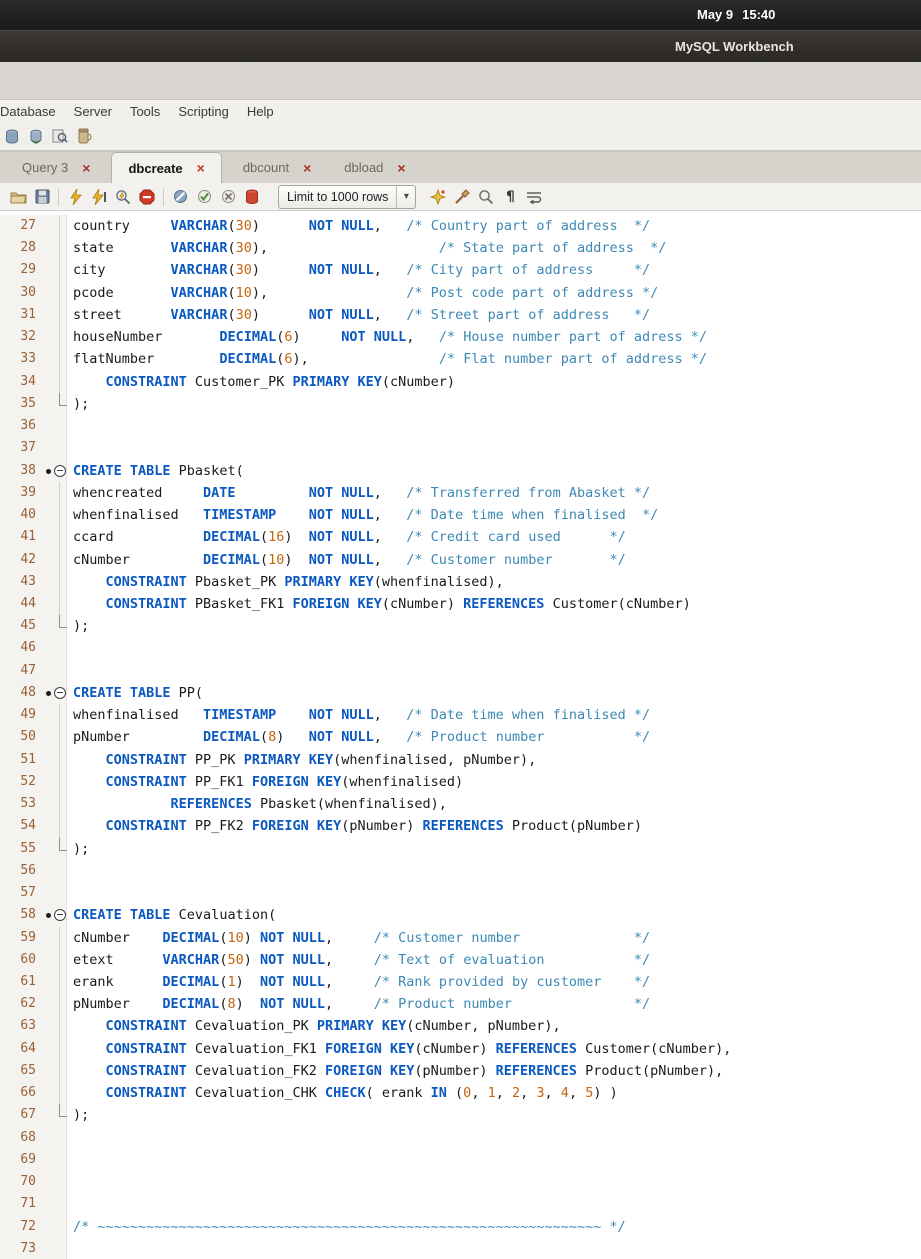  I want to click on menu-server: Server, so click(93, 111).